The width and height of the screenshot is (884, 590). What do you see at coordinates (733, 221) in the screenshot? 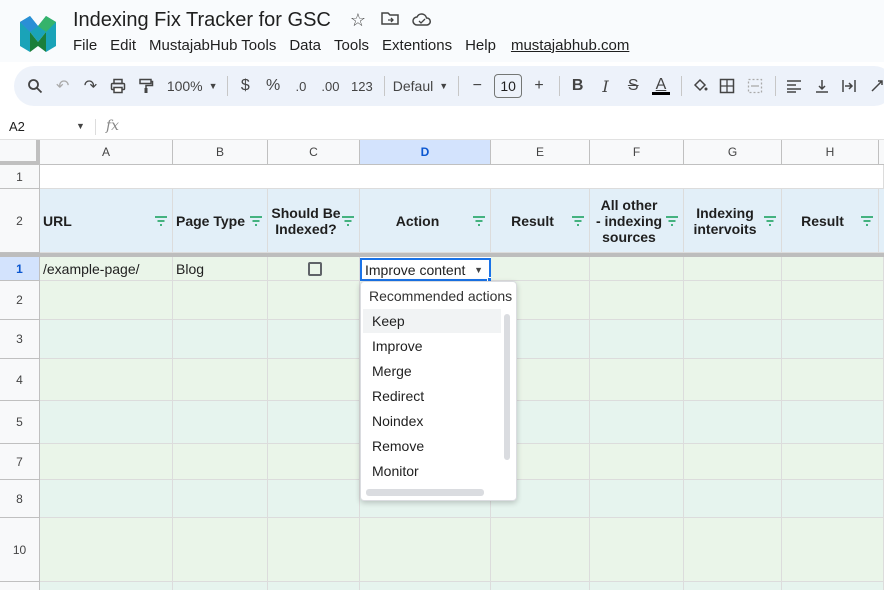
I see `header-cell-indexing-intervoits: Indexing intervoits` at bounding box center [733, 221].